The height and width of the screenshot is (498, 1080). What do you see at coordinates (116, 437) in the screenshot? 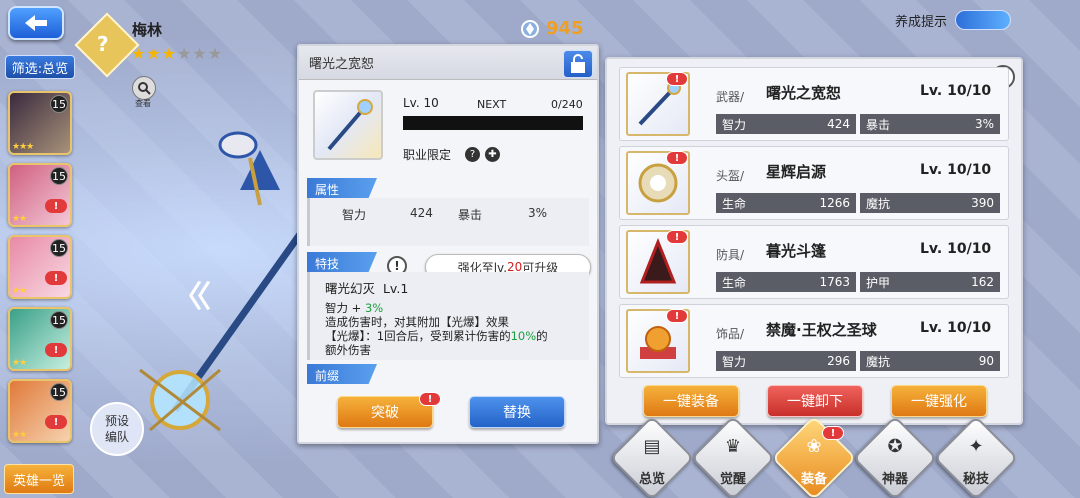
I see `preset-label-line2: 编队` at bounding box center [116, 437].